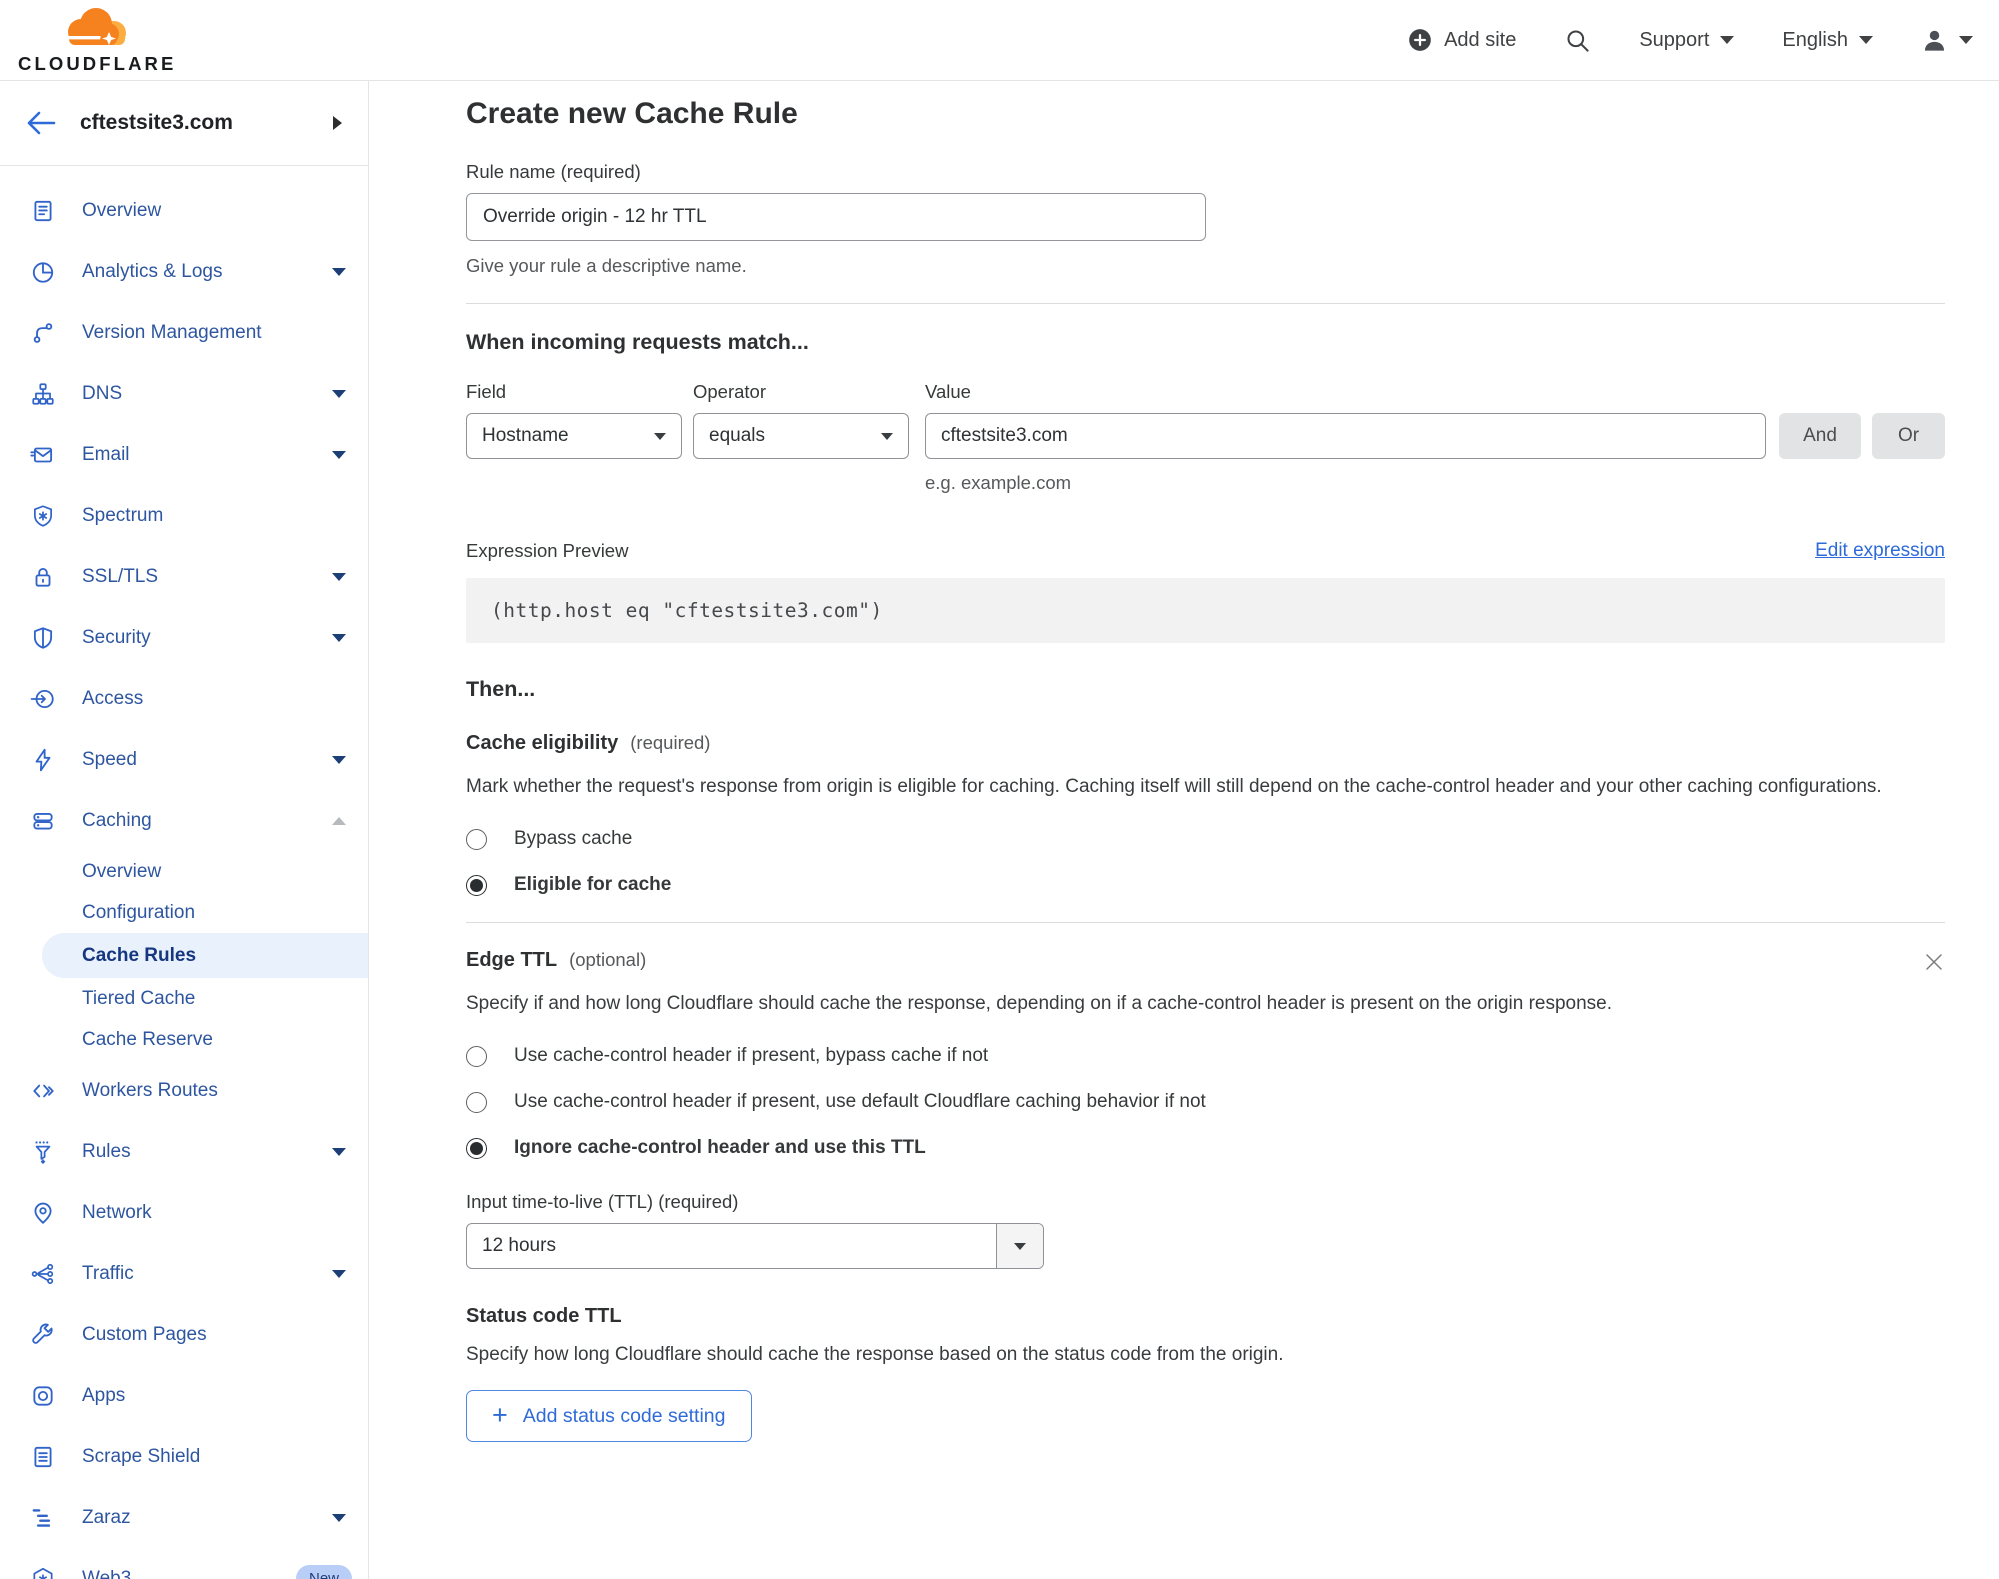  I want to click on rule-name-input, so click(836, 217).